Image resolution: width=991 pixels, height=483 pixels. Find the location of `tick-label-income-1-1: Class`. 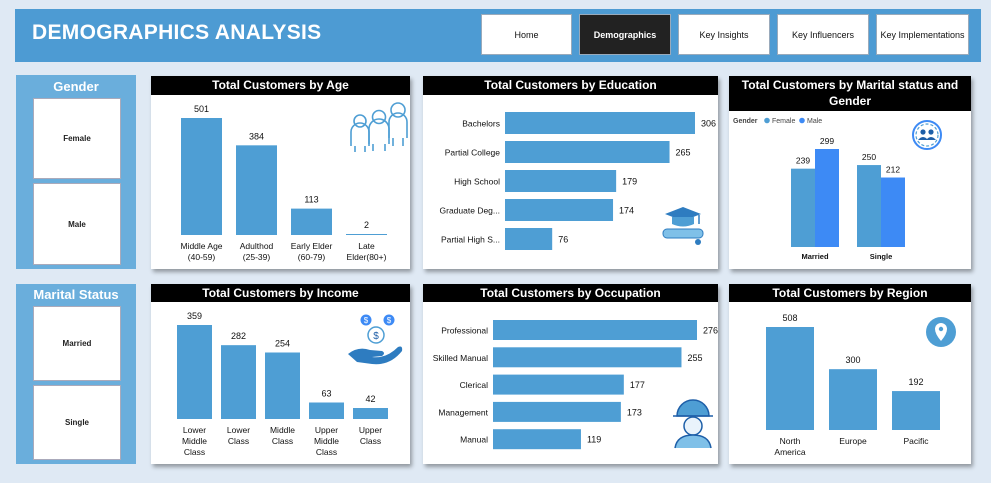

tick-label-income-1-1: Class is located at coordinates (238, 441).